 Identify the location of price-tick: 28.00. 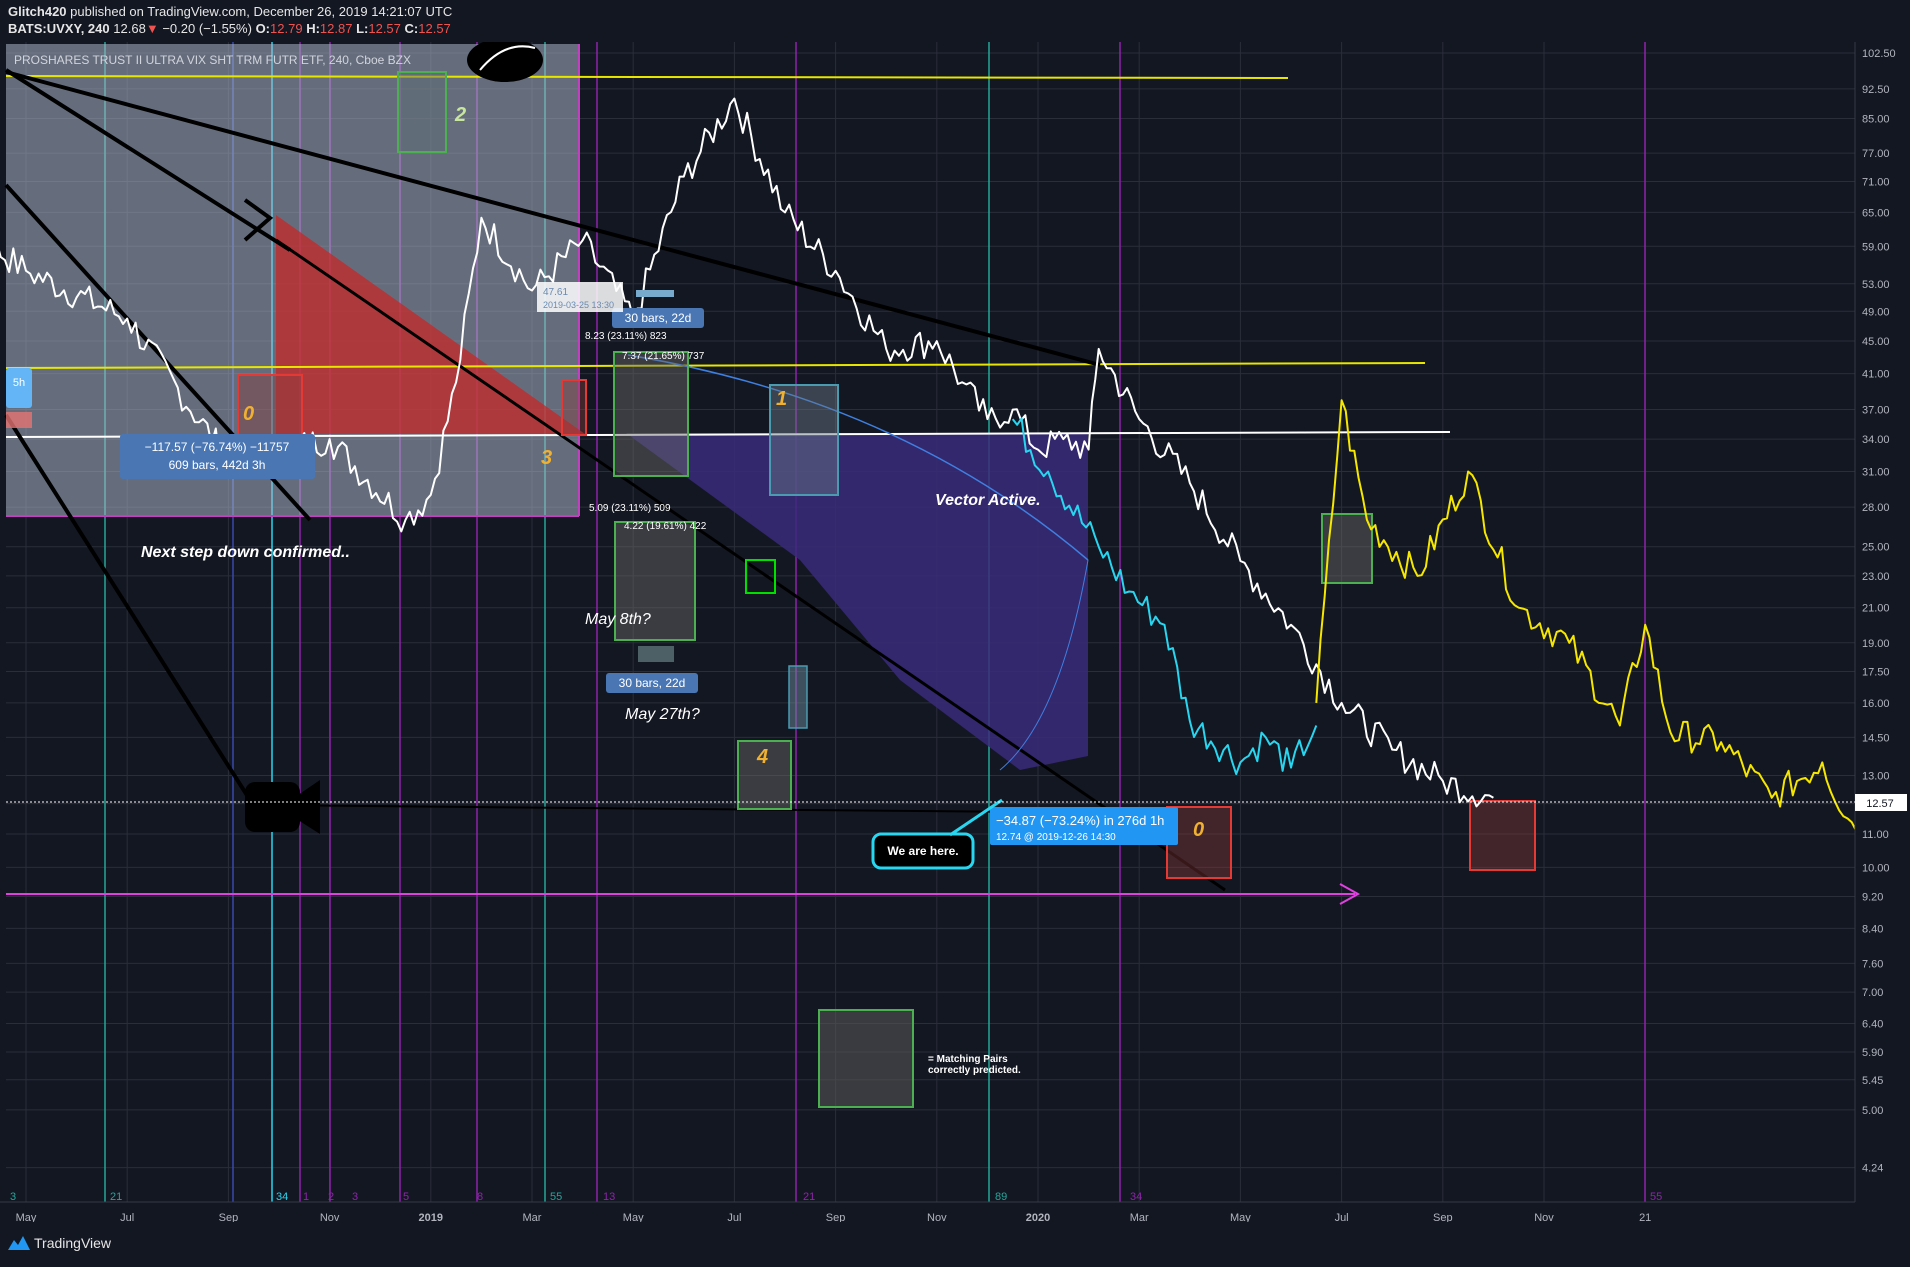
(1876, 508).